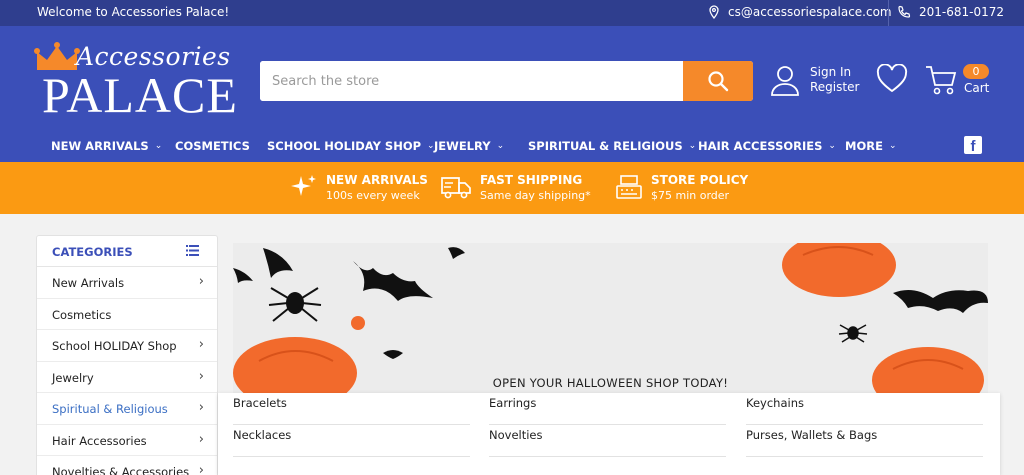 The image size is (1024, 475). Describe the element at coordinates (82, 314) in the screenshot. I see `category-label: Cosmetics` at that location.